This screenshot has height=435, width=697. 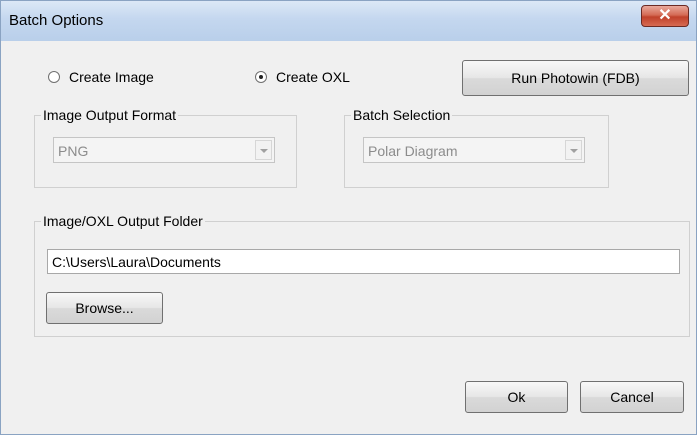 I want to click on image-format-value: PNG, so click(x=73, y=151).